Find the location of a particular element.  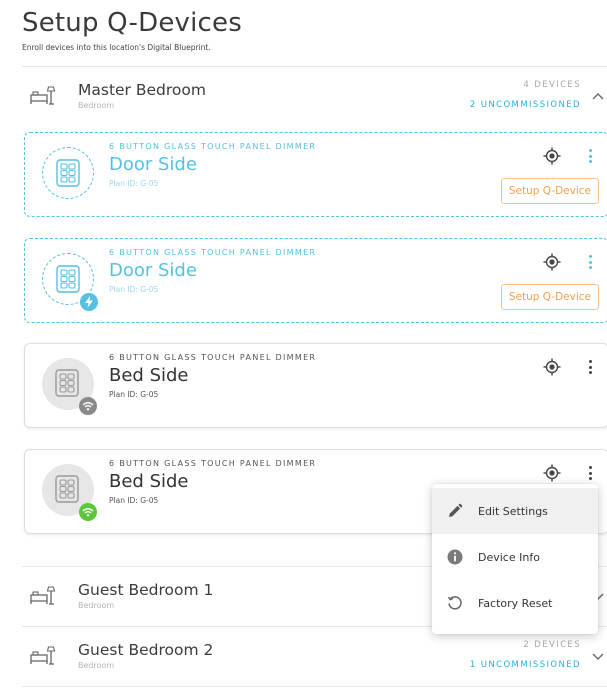

menu-item-device-info: Device Info is located at coordinates (515, 557).